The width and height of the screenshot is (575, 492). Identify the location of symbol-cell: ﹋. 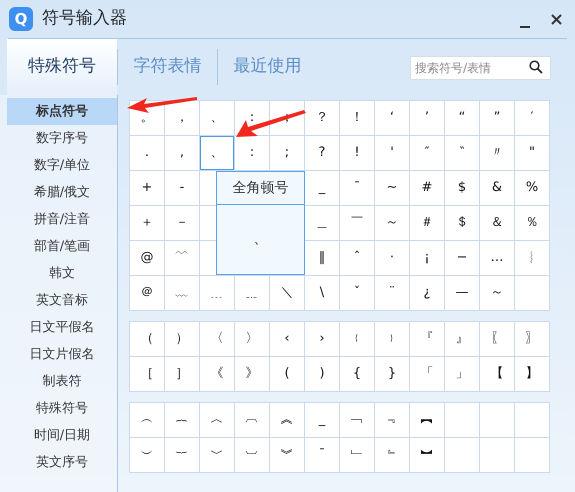
(182, 258).